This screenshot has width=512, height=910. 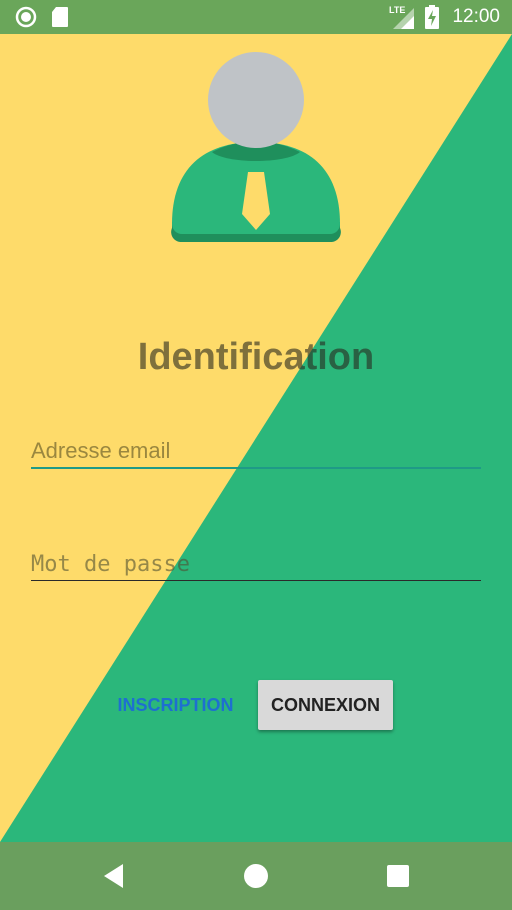 I want to click on signal-icon: LTE, so click(x=402, y=17).